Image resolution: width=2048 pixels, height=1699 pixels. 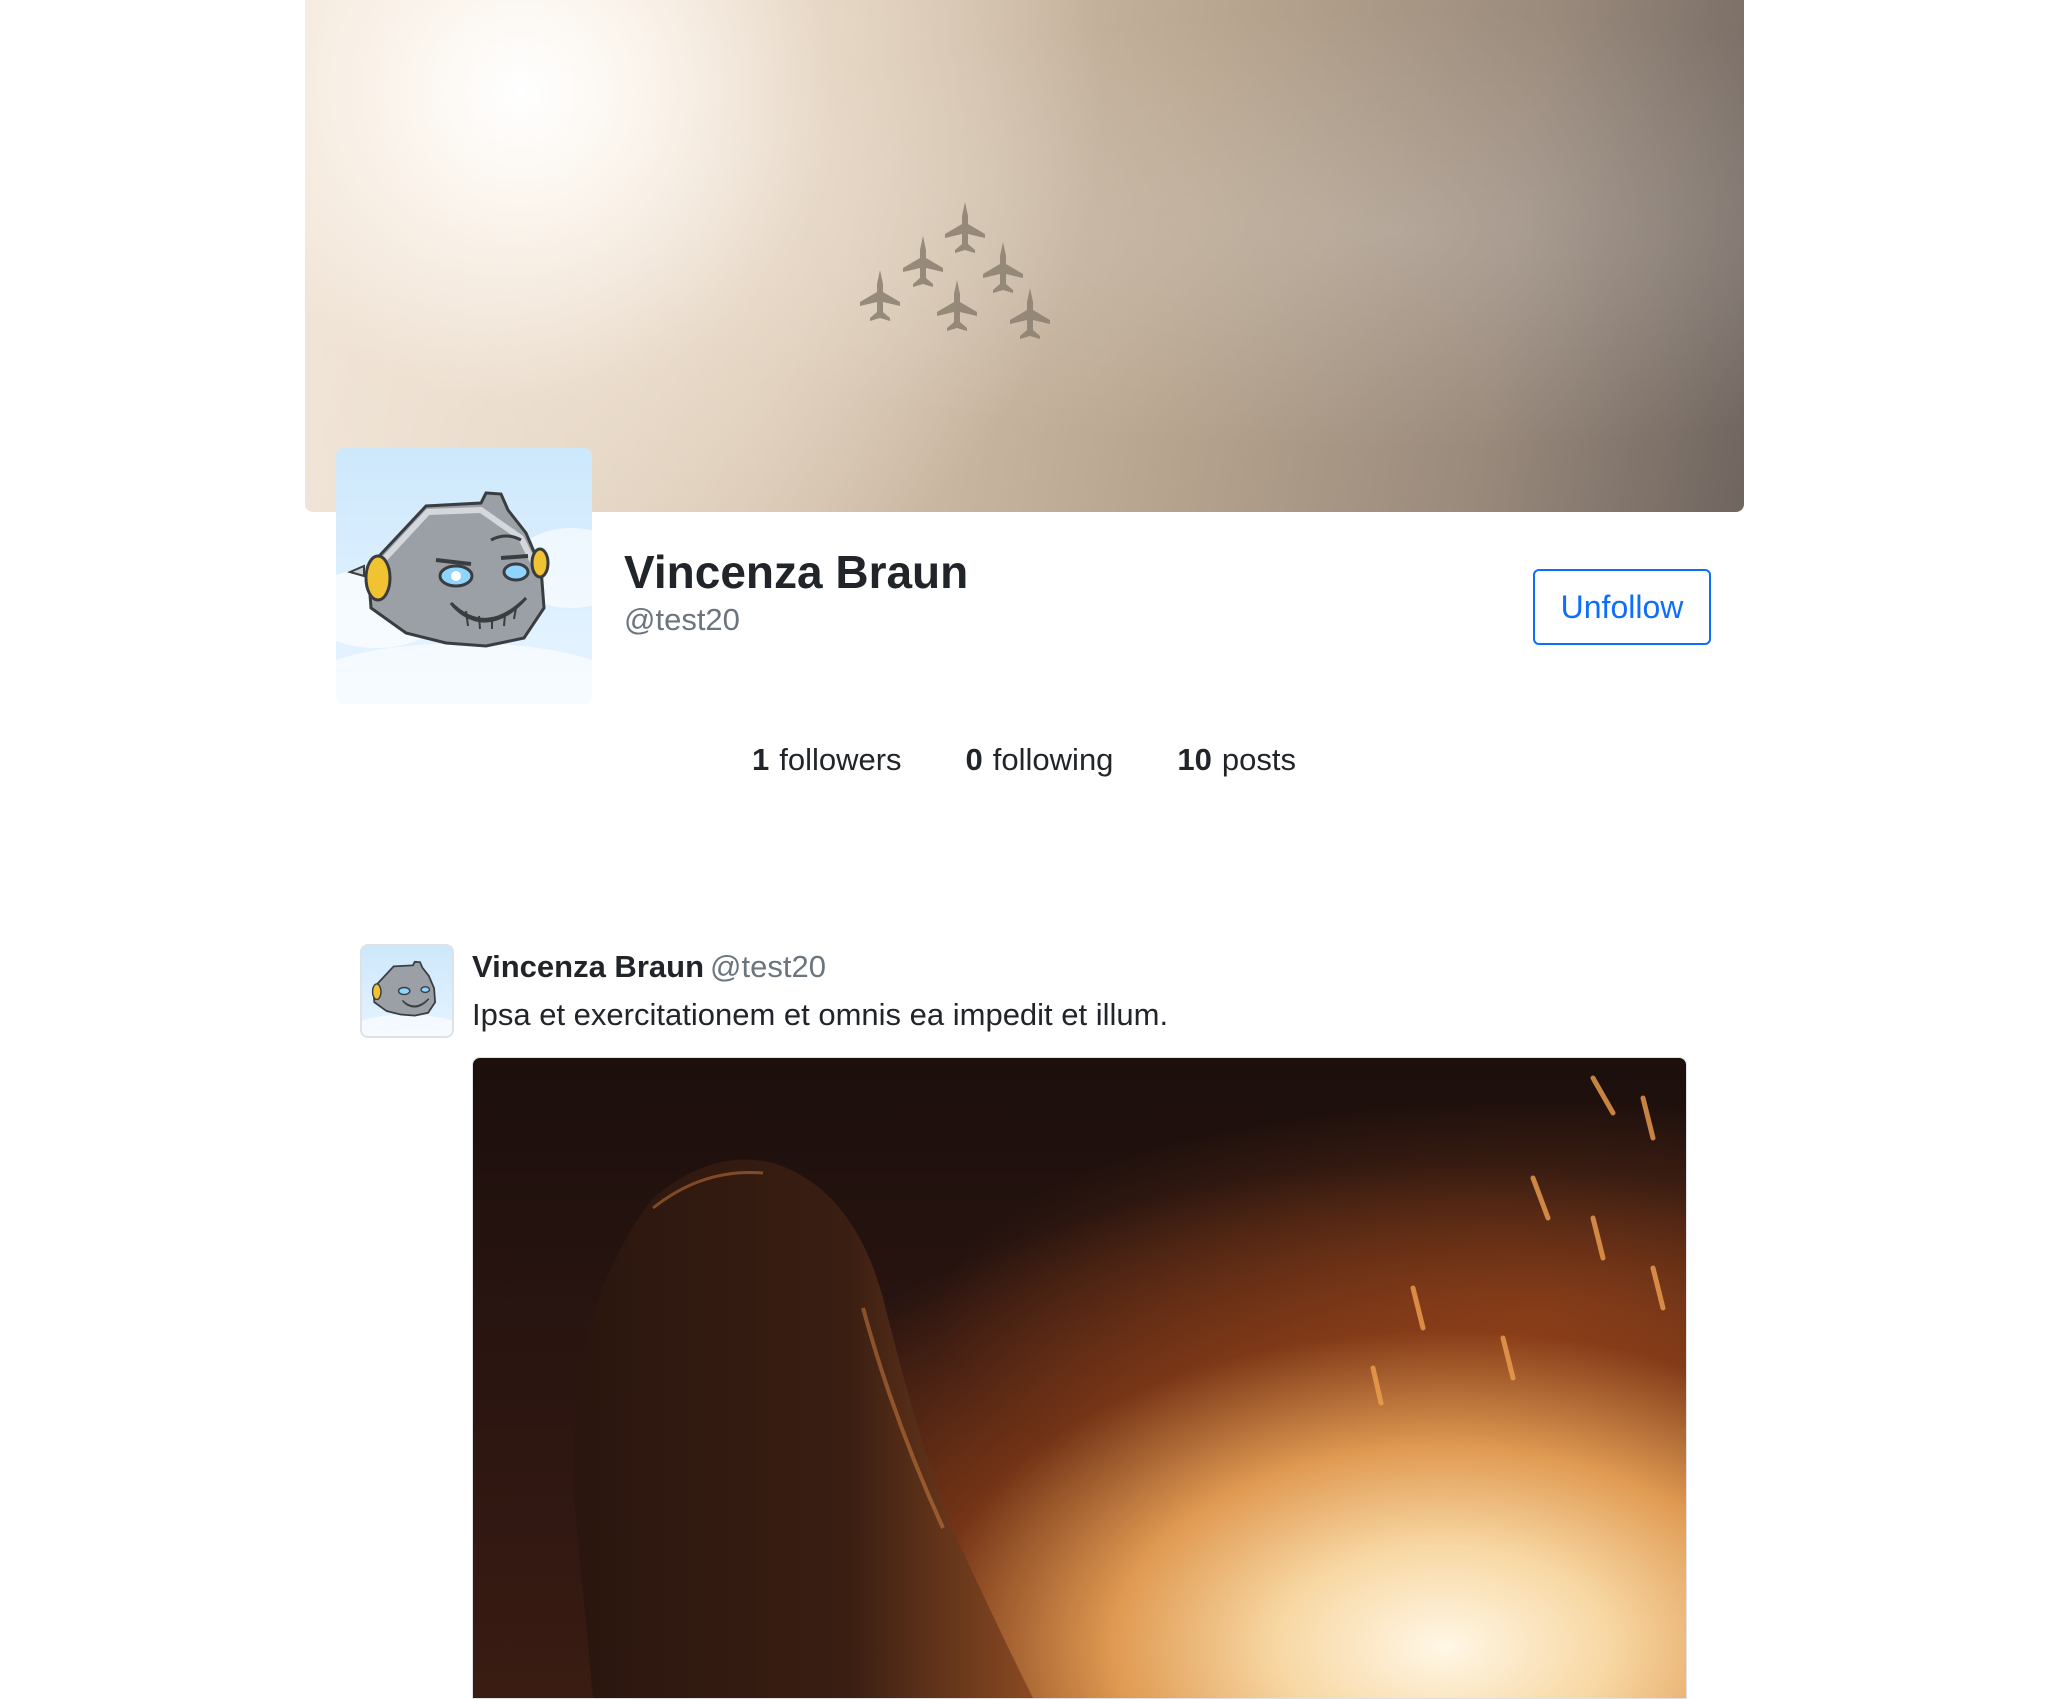 What do you see at coordinates (796, 572) in the screenshot?
I see `profile-name: Vincenza Braun` at bounding box center [796, 572].